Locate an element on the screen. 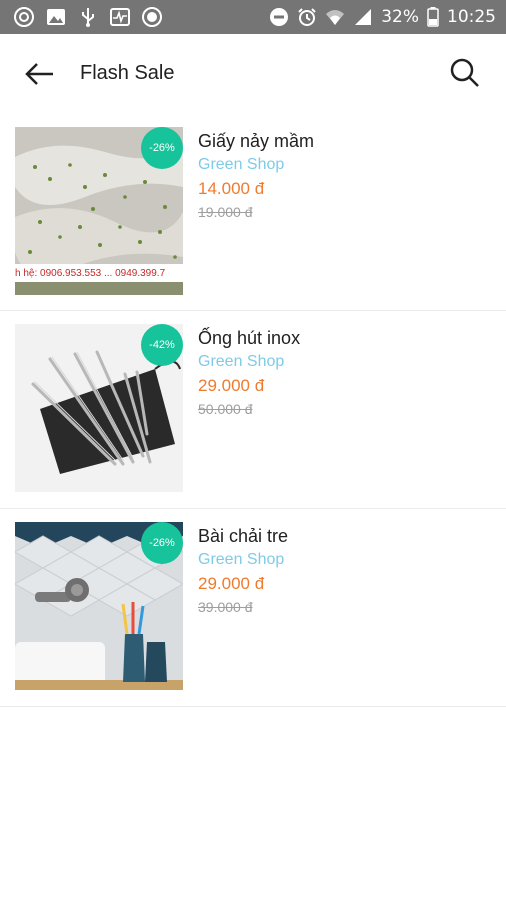  sale-price: 14.000 đ is located at coordinates (231, 188).